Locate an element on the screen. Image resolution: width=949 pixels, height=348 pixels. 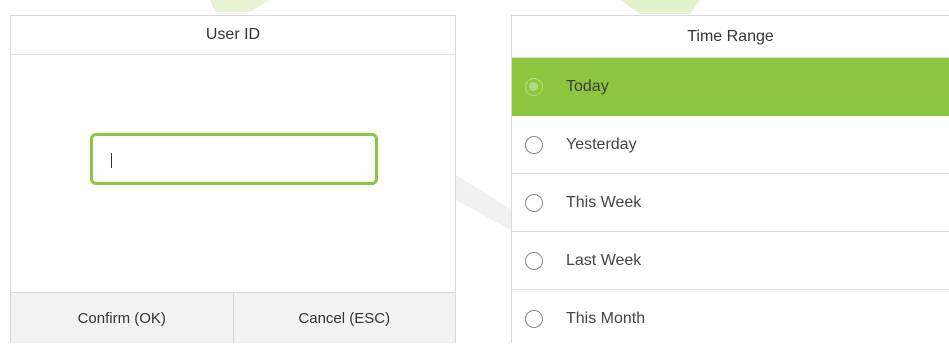
cancel-button: Cancel (ESC) is located at coordinates (344, 318).